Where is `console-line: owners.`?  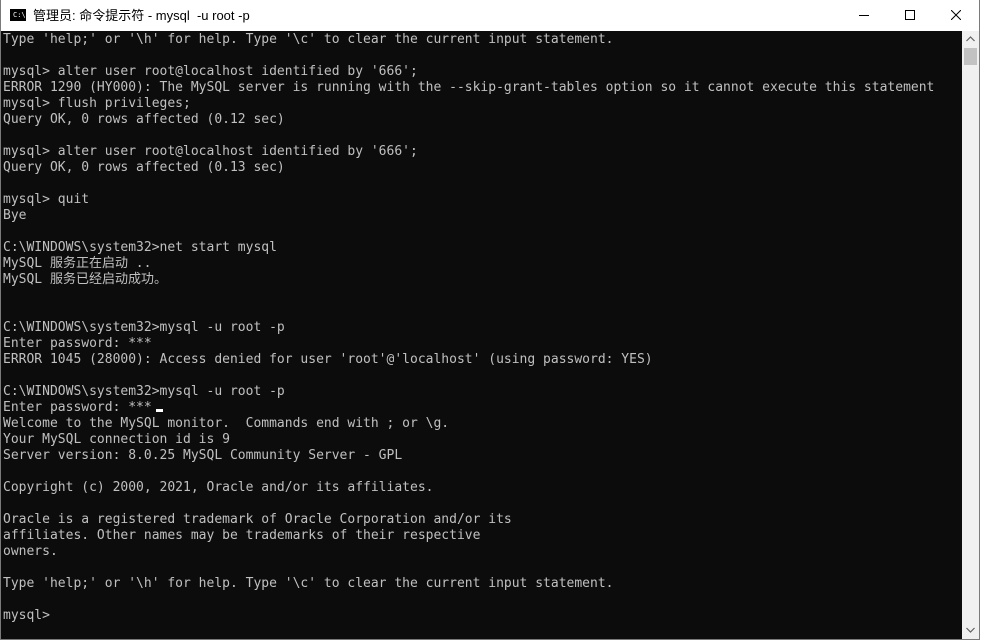 console-line: owners. is located at coordinates (30, 551).